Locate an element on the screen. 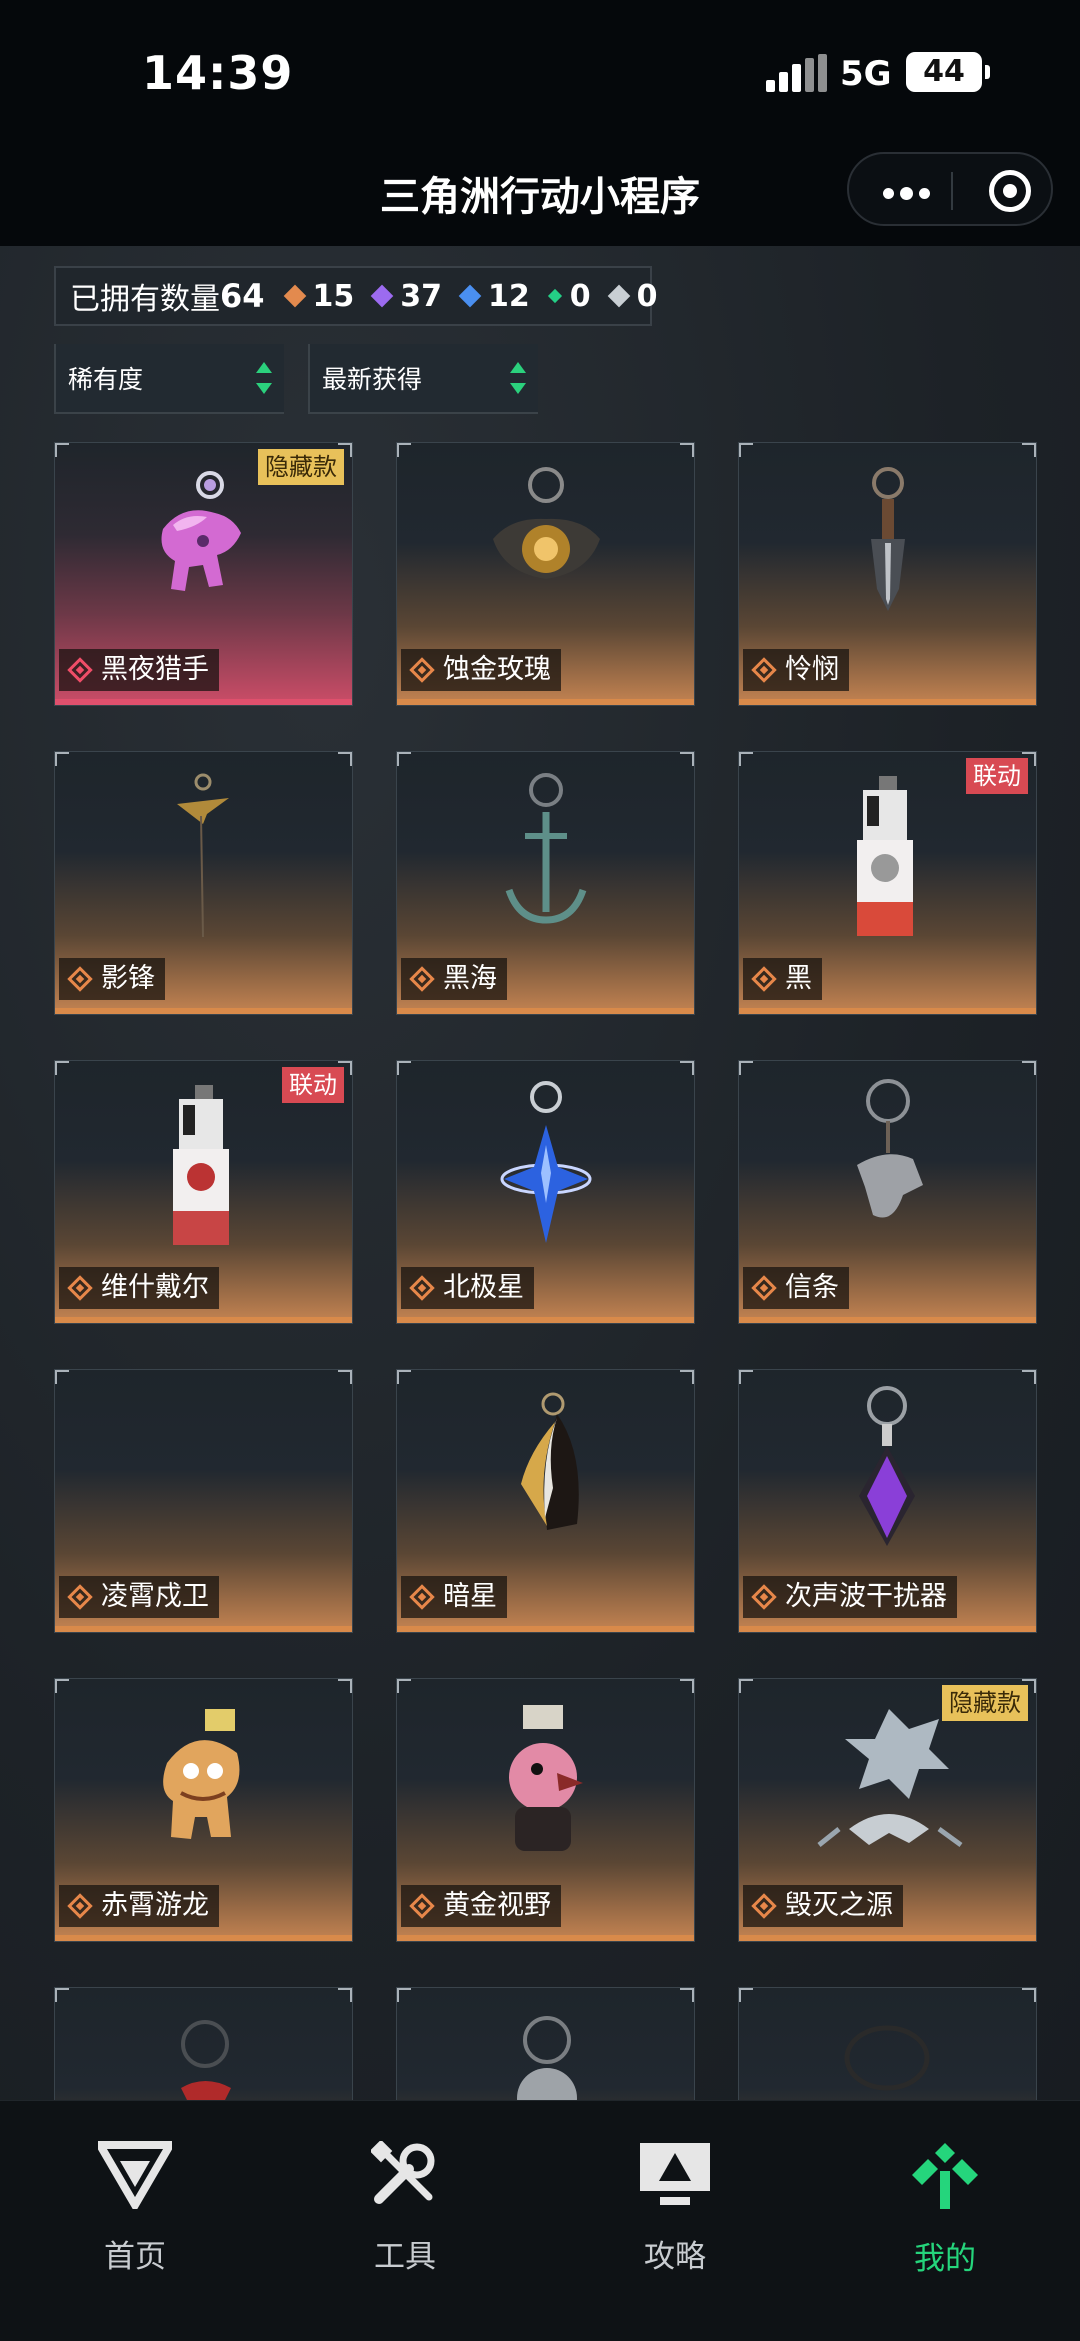 This screenshot has width=1080, height=2341. item-name: 黑夜猎手 is located at coordinates (139, 670).